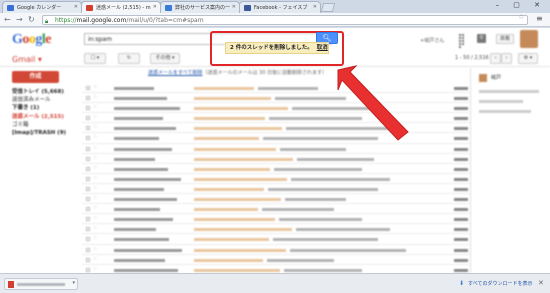 The image size is (550, 293). What do you see at coordinates (521, 17) in the screenshot?
I see `bookmark-star-icon: ☆` at bounding box center [521, 17].